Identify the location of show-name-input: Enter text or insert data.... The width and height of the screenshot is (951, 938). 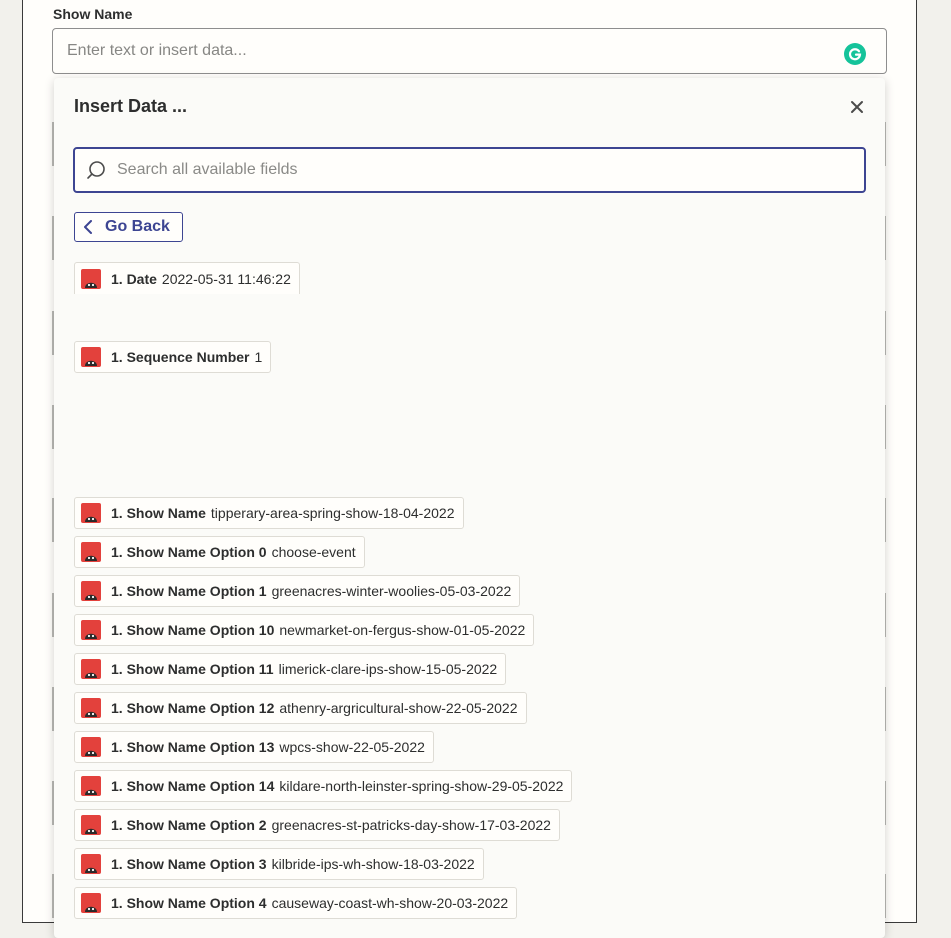
(469, 51).